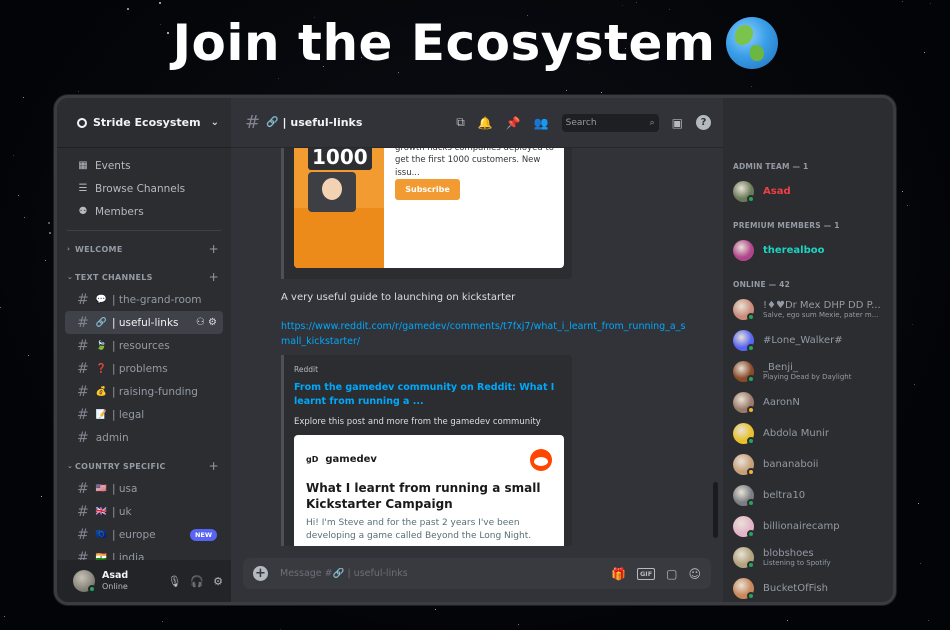  Describe the element at coordinates (144, 277) in the screenshot. I see `category-text-channels: ⌄ TEXT CHANNELS +` at that location.